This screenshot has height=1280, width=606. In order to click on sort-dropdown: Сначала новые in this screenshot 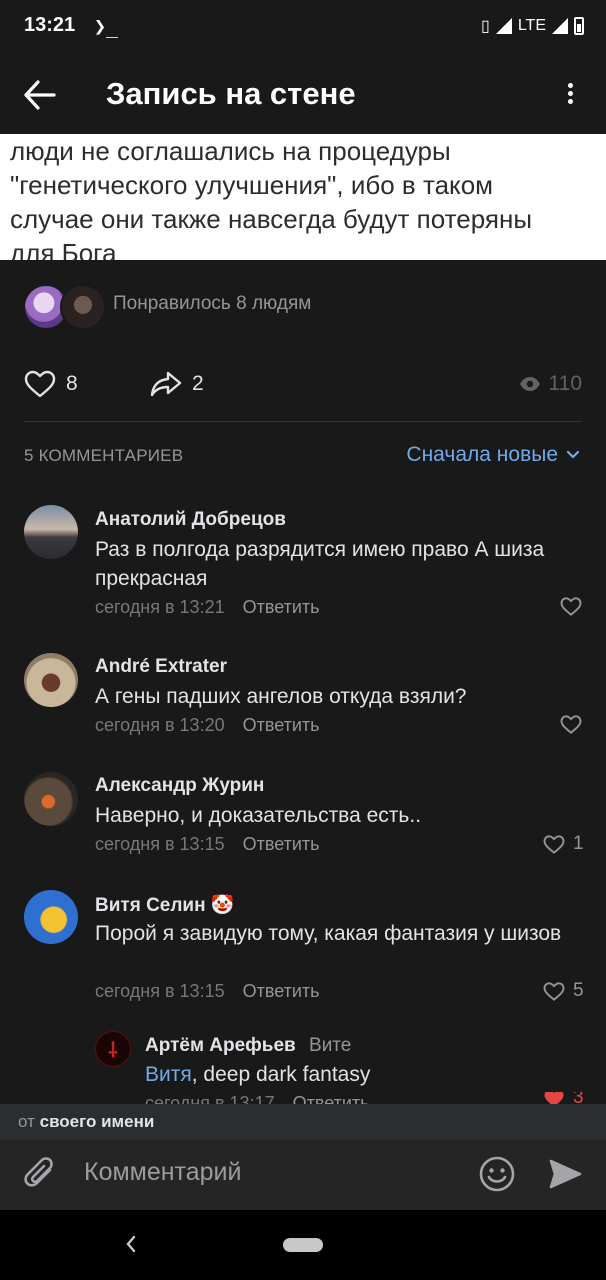, I will do `click(493, 455)`.